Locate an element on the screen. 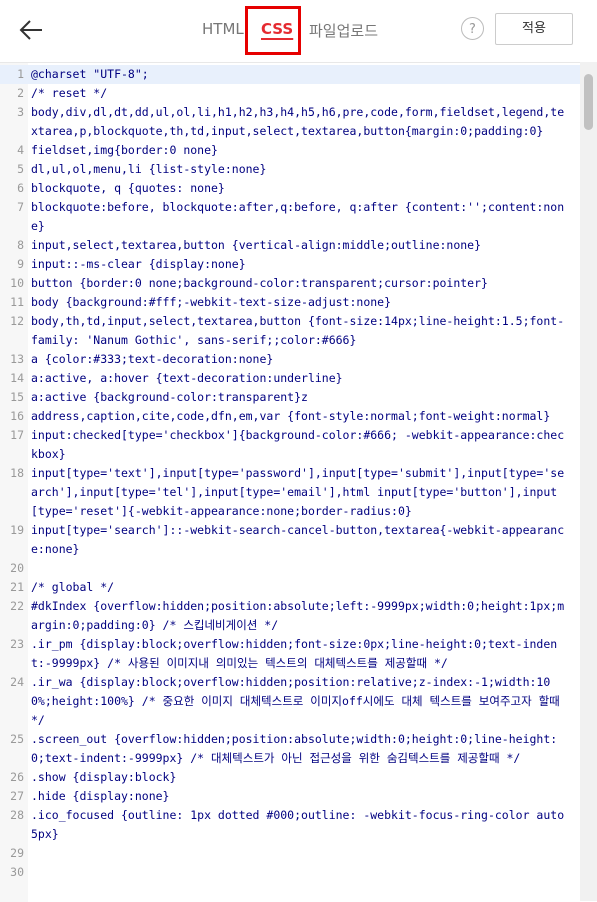 The image size is (597, 902). line-number: 3 is located at coordinates (20, 112).